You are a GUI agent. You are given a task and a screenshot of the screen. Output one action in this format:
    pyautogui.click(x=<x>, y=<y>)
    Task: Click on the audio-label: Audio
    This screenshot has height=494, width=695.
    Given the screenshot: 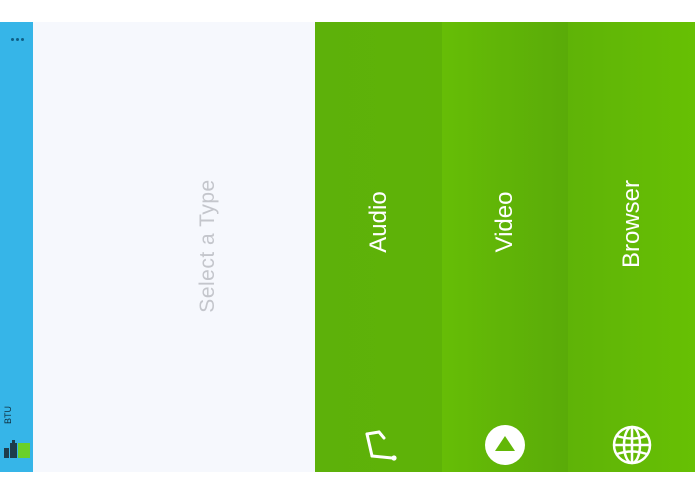 What is the action you would take?
    pyautogui.click(x=378, y=222)
    